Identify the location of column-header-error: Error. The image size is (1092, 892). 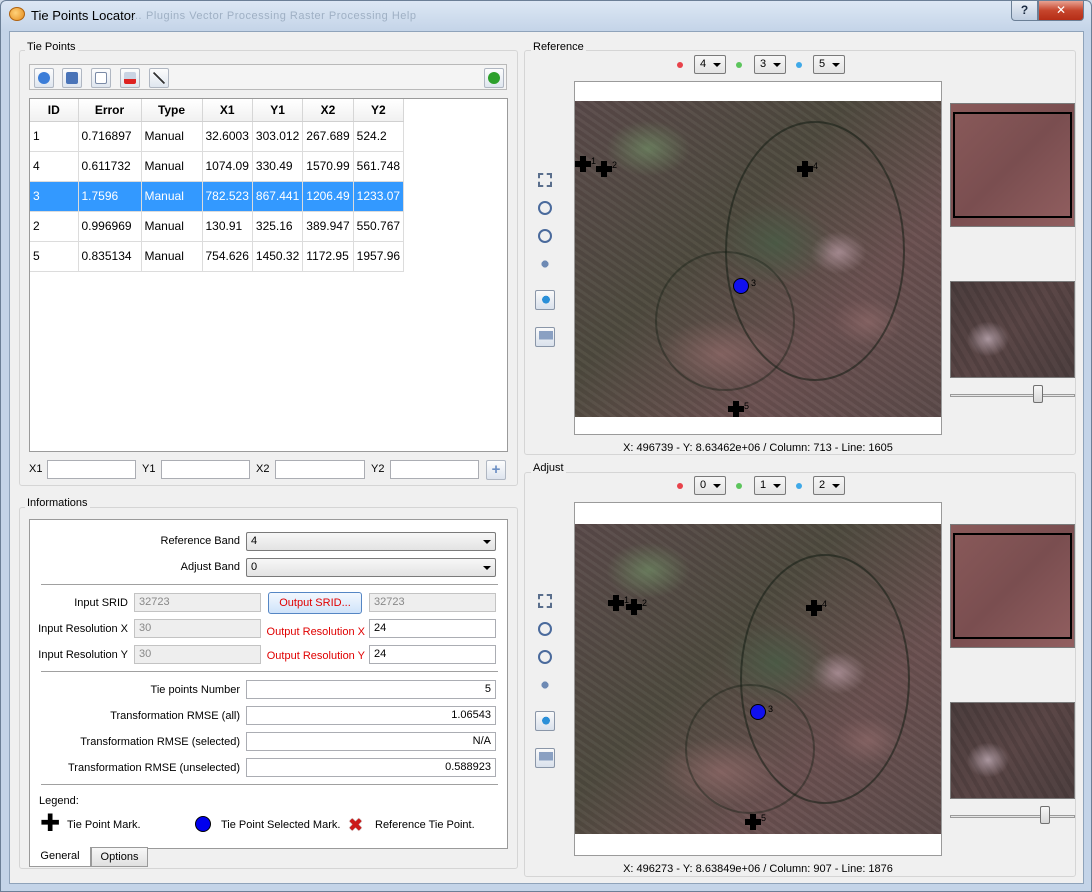
(110, 110).